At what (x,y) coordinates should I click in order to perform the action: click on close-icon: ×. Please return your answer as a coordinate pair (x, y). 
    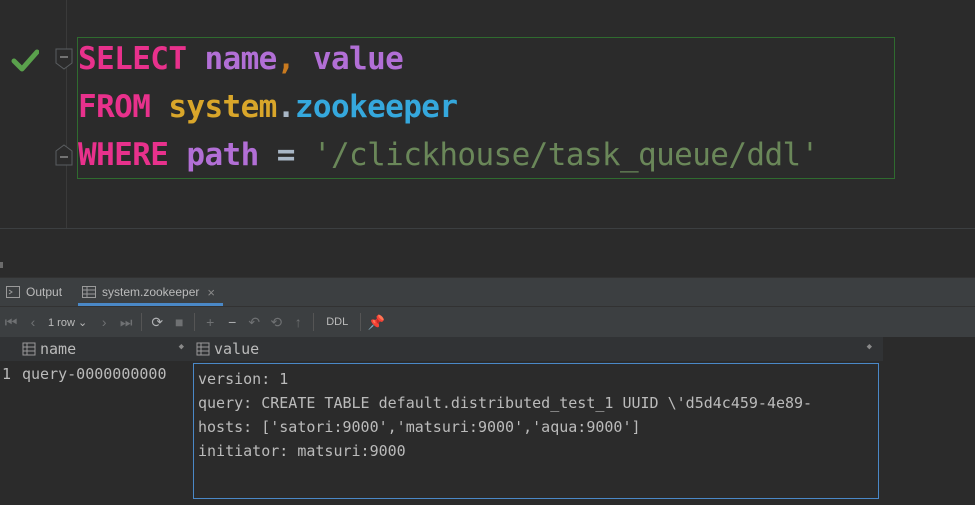
    Looking at the image, I should click on (211, 292).